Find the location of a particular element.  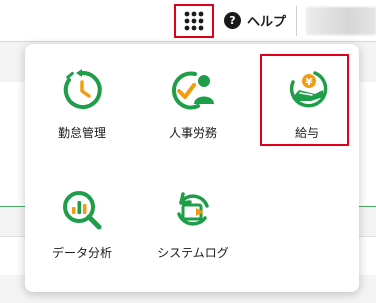

app-label-data-analysis: データ分析 is located at coordinates (81, 253).